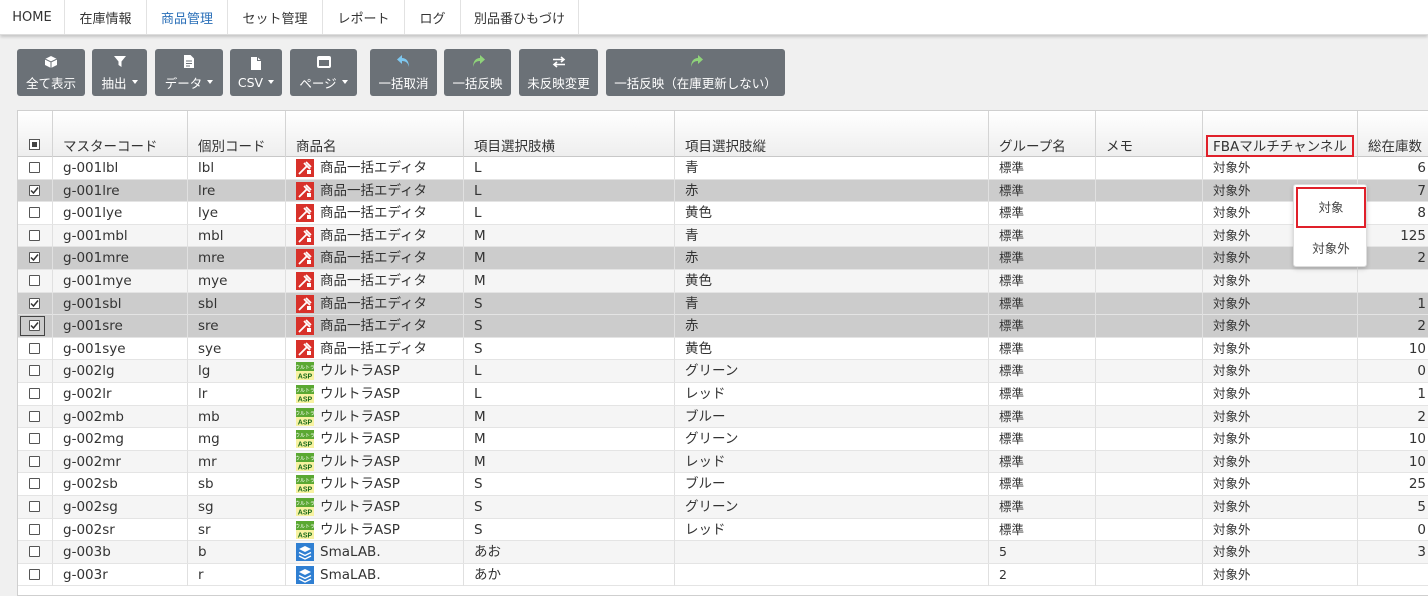 The height and width of the screenshot is (596, 1428). I want to click on table-row: g-001lye lye 商品一括エディタ L 黄色 標準 対象外 8, so click(723, 213).